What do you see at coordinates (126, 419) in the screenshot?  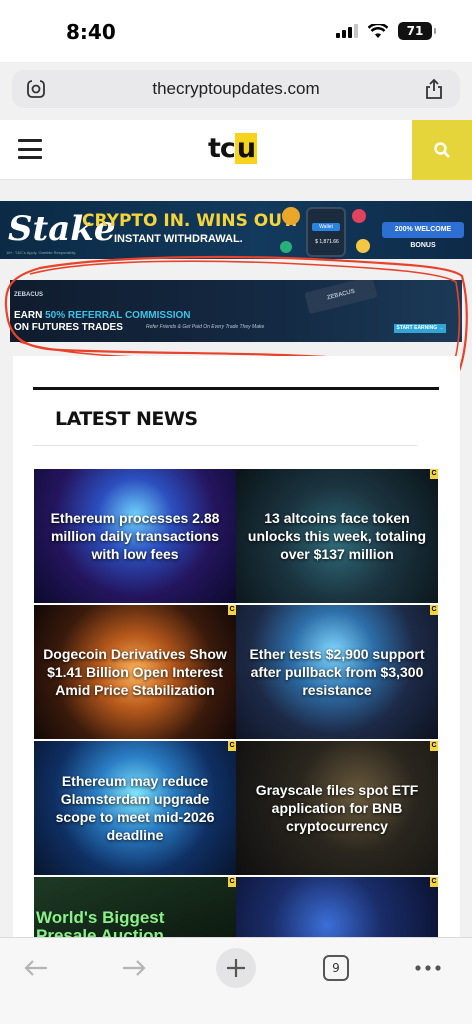 I see `latest-news-heading: LATEST NEWS` at bounding box center [126, 419].